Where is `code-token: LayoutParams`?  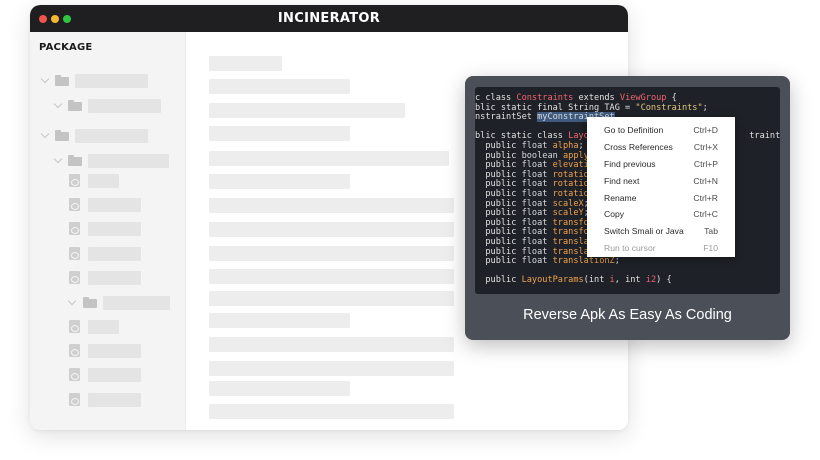
code-token: LayoutParams is located at coordinates (552, 280).